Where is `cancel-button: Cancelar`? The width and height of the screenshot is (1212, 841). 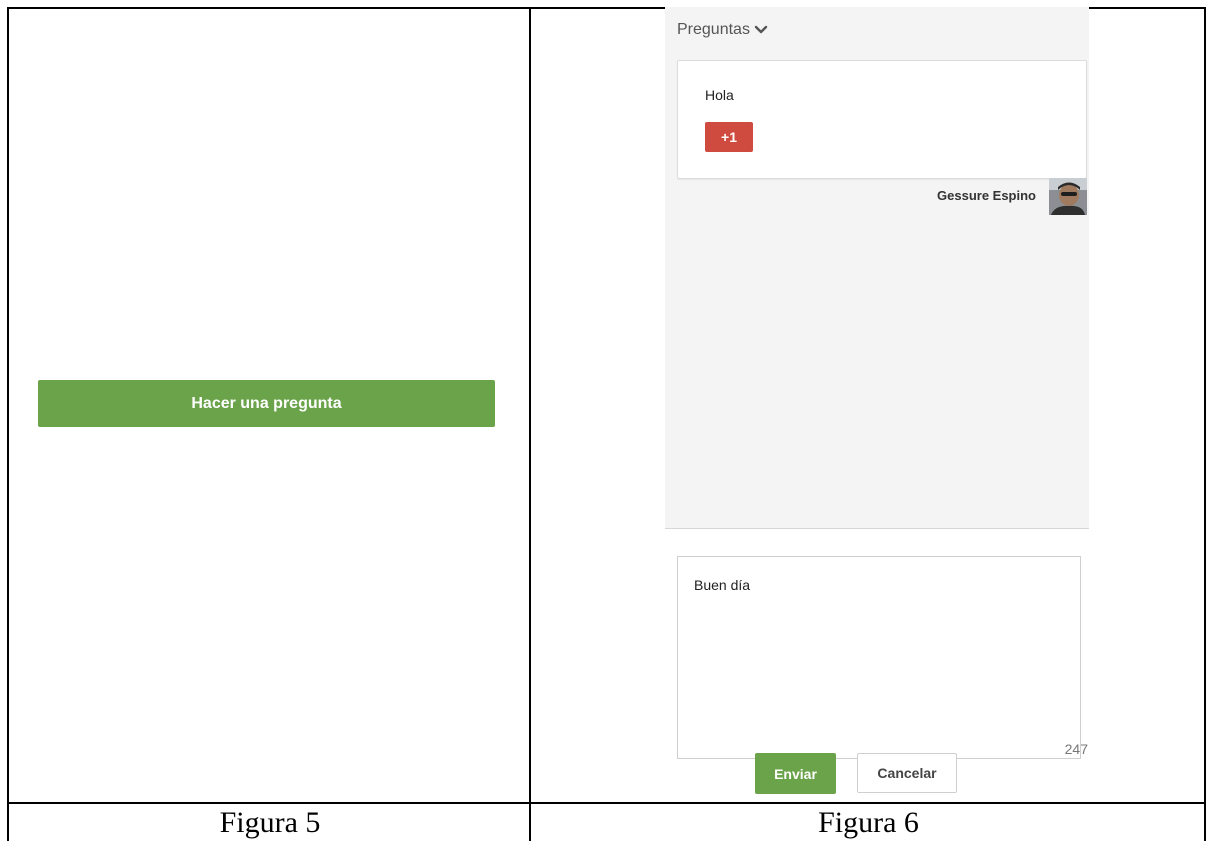
cancel-button: Cancelar is located at coordinates (907, 773).